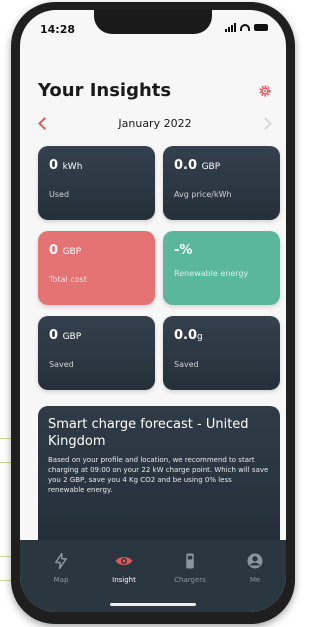  What do you see at coordinates (61, 580) in the screenshot?
I see `tab-label: Map` at bounding box center [61, 580].